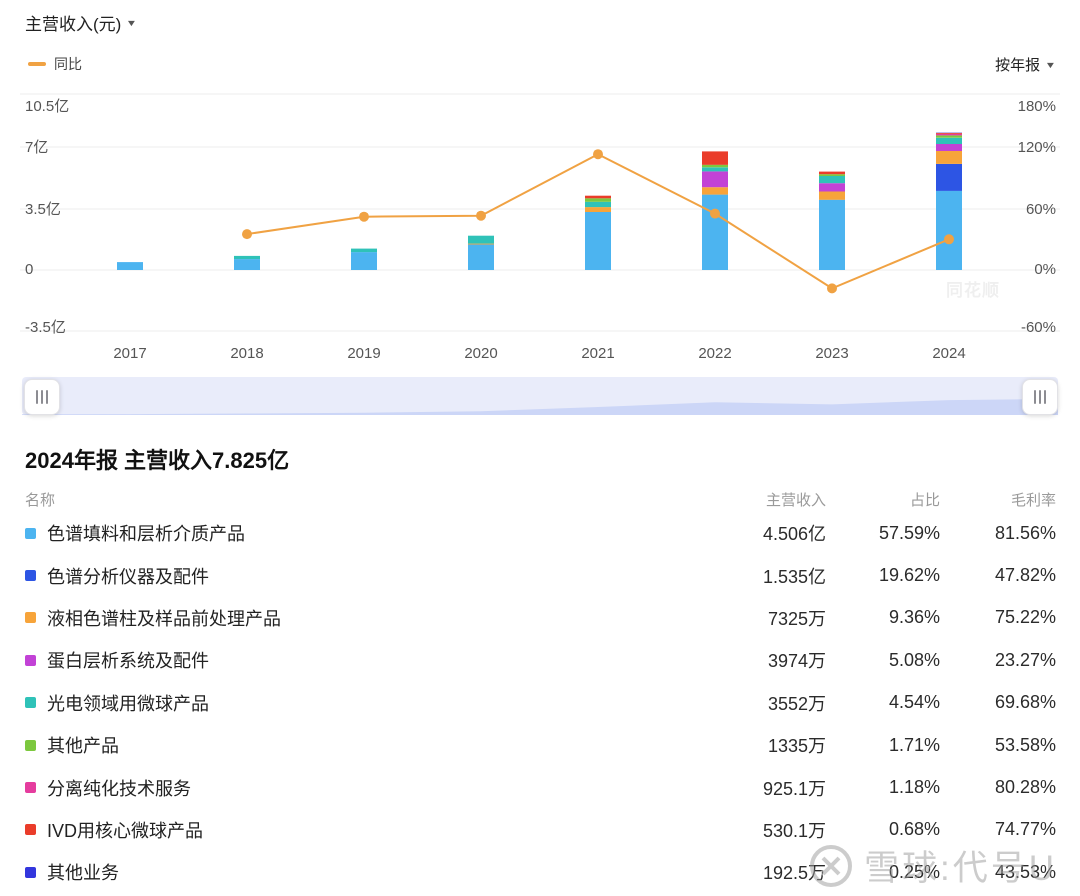 This screenshot has height=896, width=1080. Describe the element at coordinates (973, 290) in the screenshot. I see `tonghuashun-watermark: 同花顺` at that location.